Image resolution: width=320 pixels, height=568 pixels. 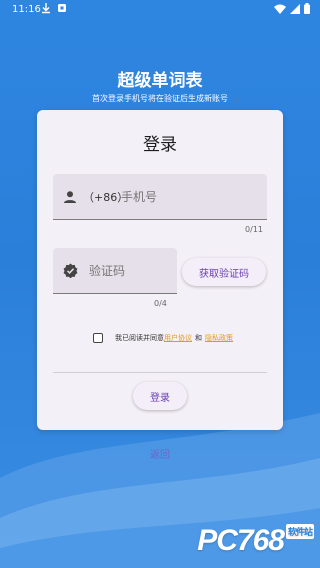 I want to click on watermark-logo: PC768 软件站, so click(x=255, y=541).